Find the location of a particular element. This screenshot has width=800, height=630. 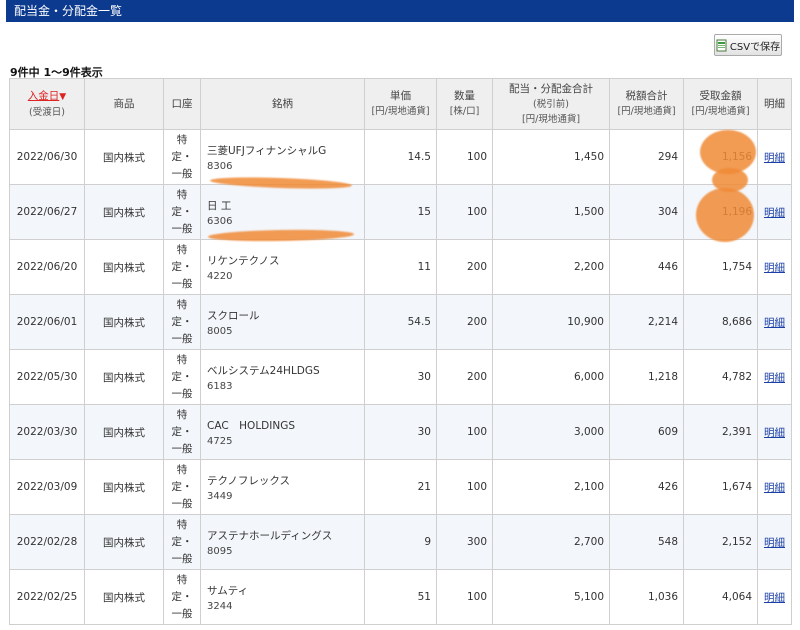

row-security-code: 8095 is located at coordinates (220, 551).